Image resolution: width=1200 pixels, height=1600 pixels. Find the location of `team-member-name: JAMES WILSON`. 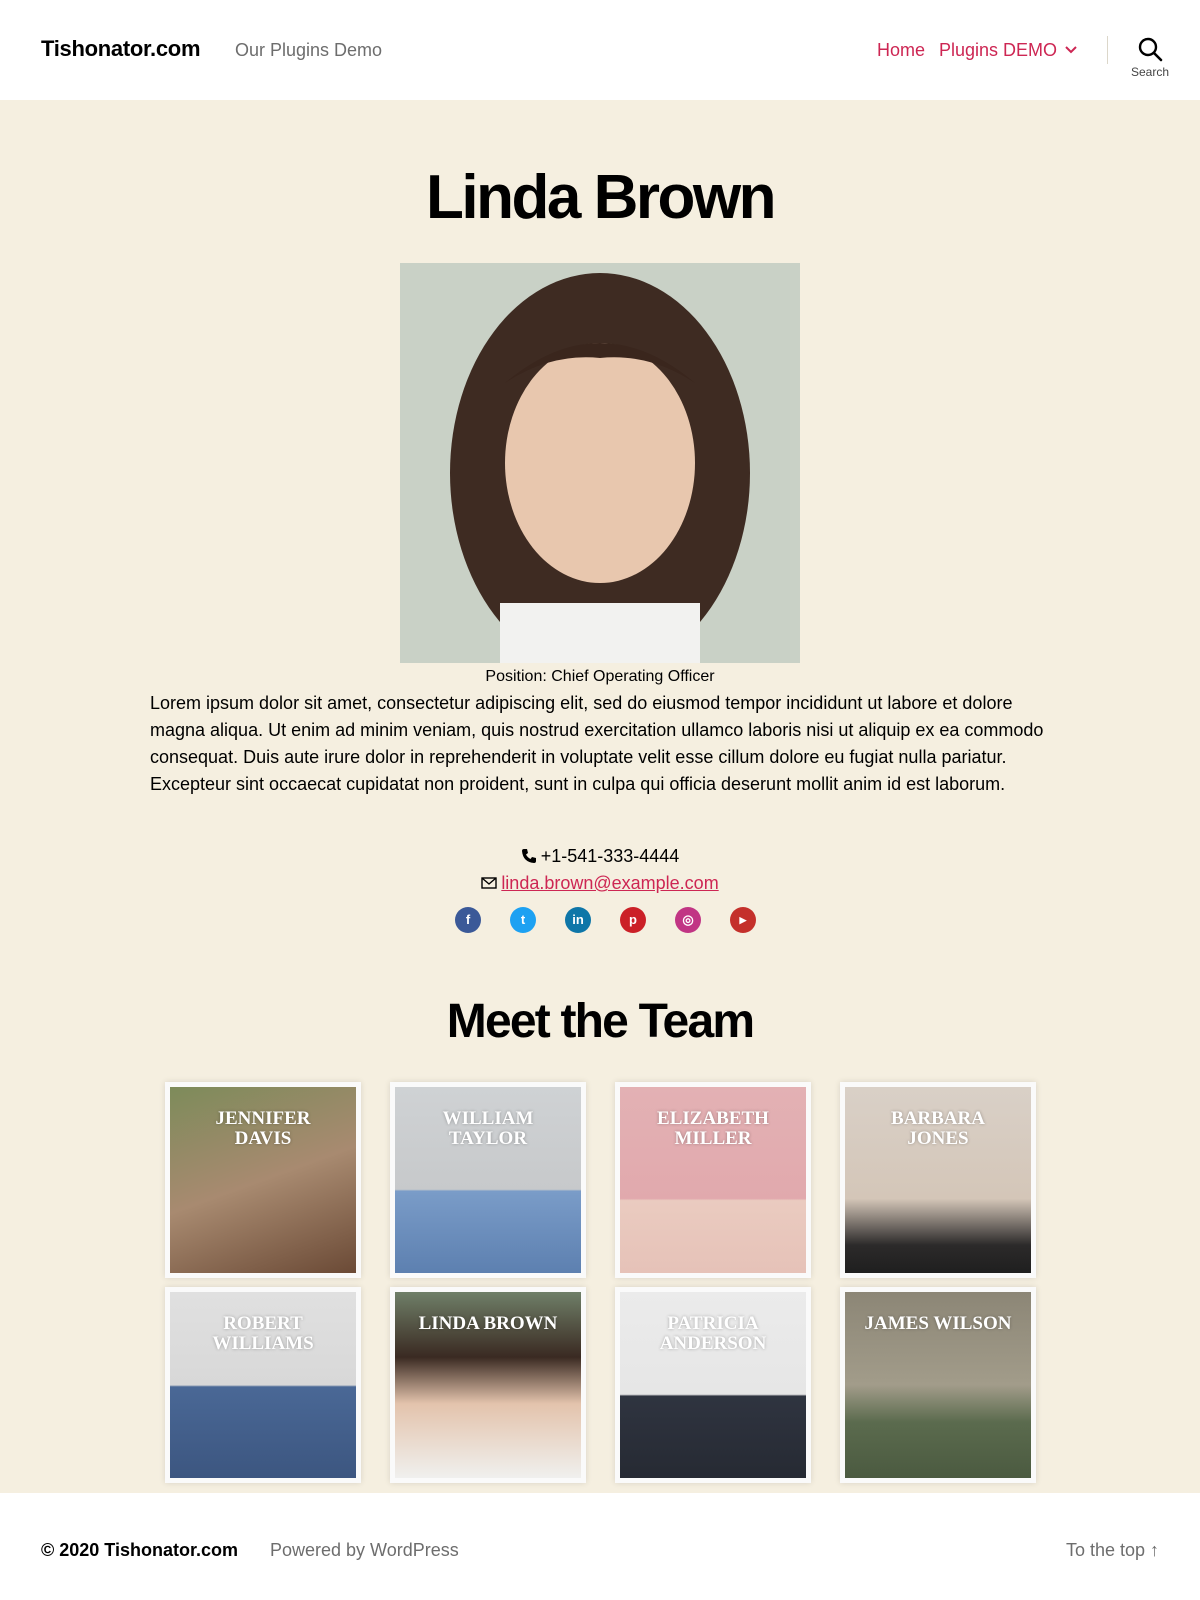

team-member-name: JAMES WILSON is located at coordinates (938, 1323).